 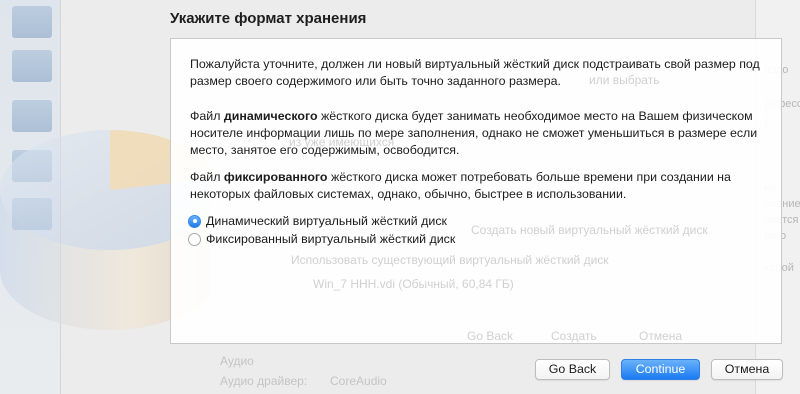 I want to click on go-back-button: Go Back, so click(x=572, y=369).